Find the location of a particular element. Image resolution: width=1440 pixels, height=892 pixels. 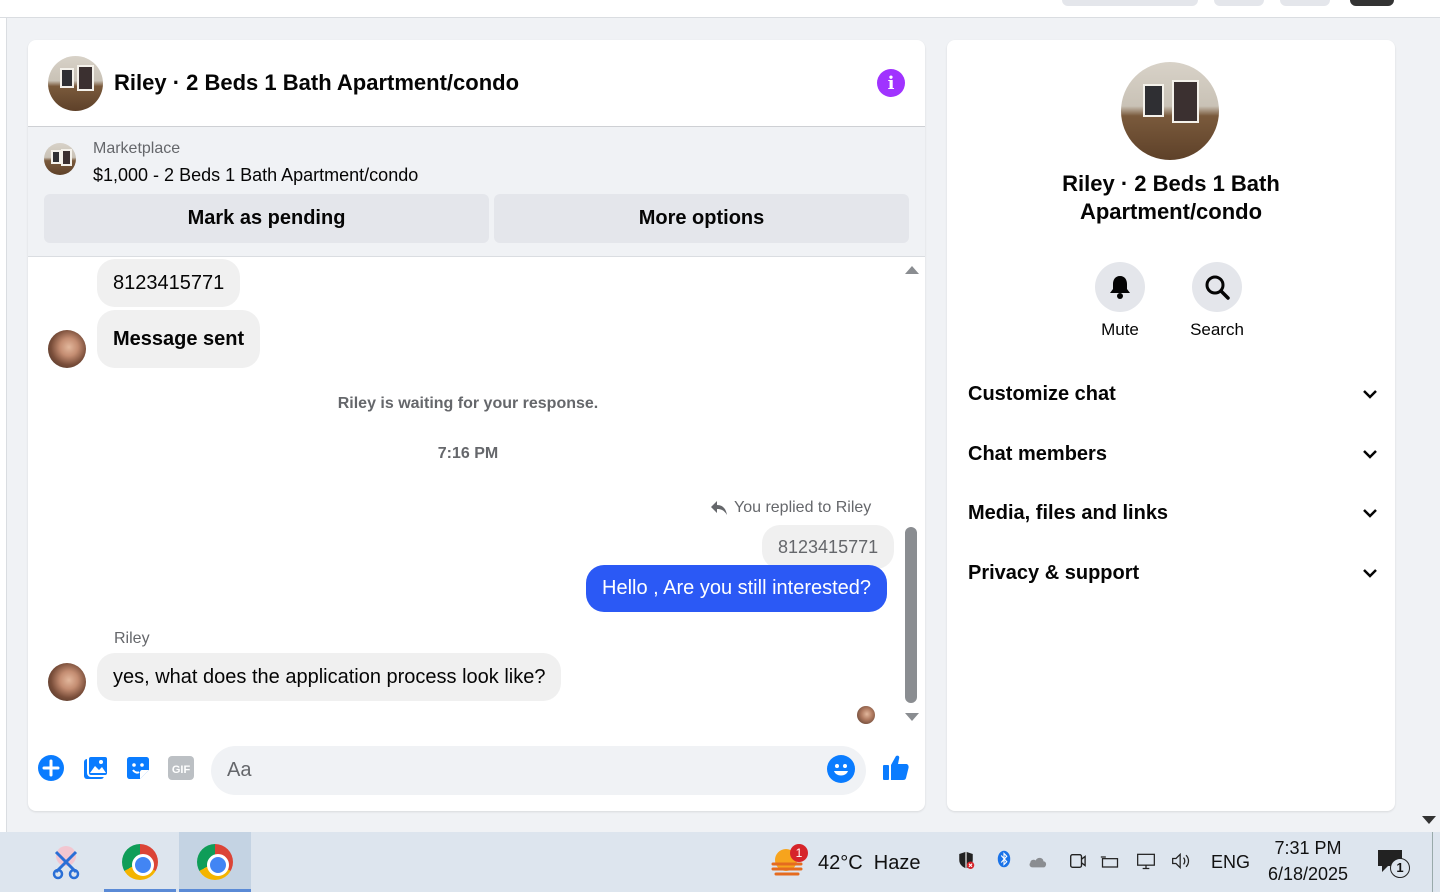

search-button: Search is located at coordinates (1217, 301).